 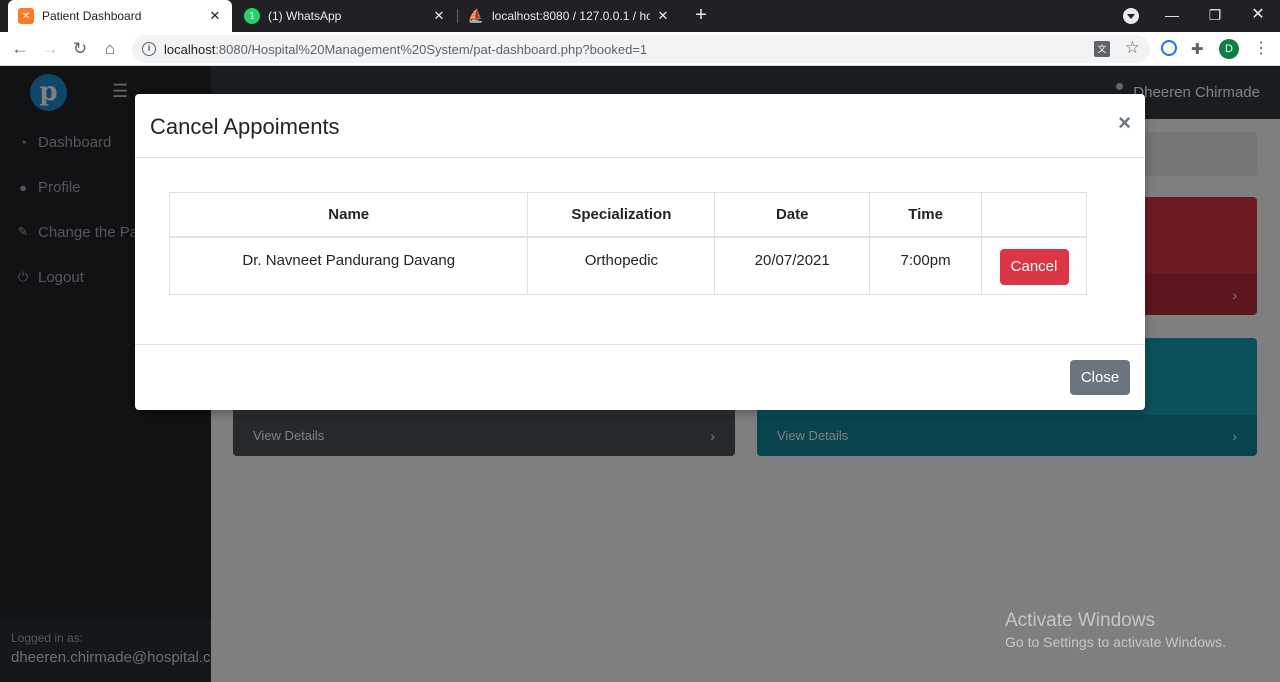 I want to click on column-header-action, so click(x=1034, y=215).